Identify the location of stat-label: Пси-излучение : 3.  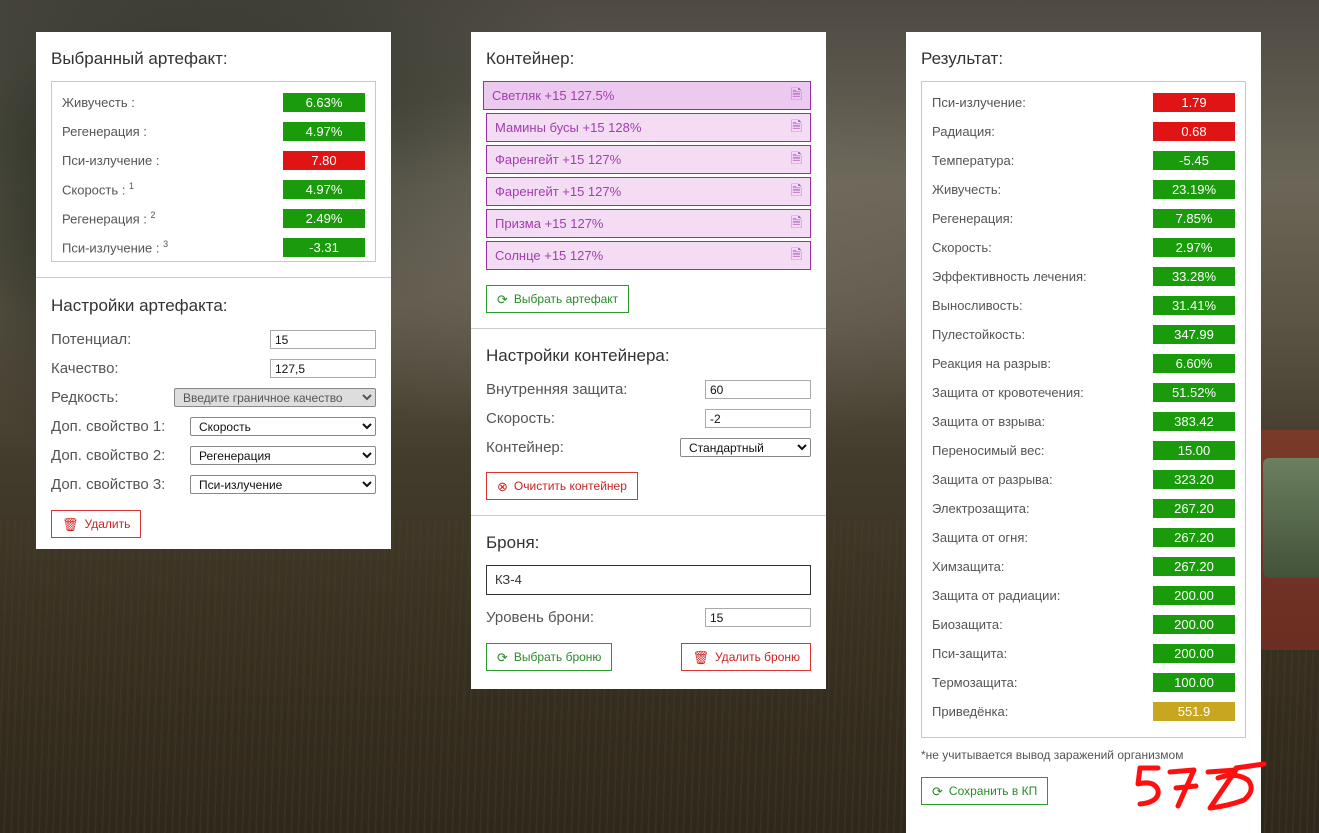
(115, 247).